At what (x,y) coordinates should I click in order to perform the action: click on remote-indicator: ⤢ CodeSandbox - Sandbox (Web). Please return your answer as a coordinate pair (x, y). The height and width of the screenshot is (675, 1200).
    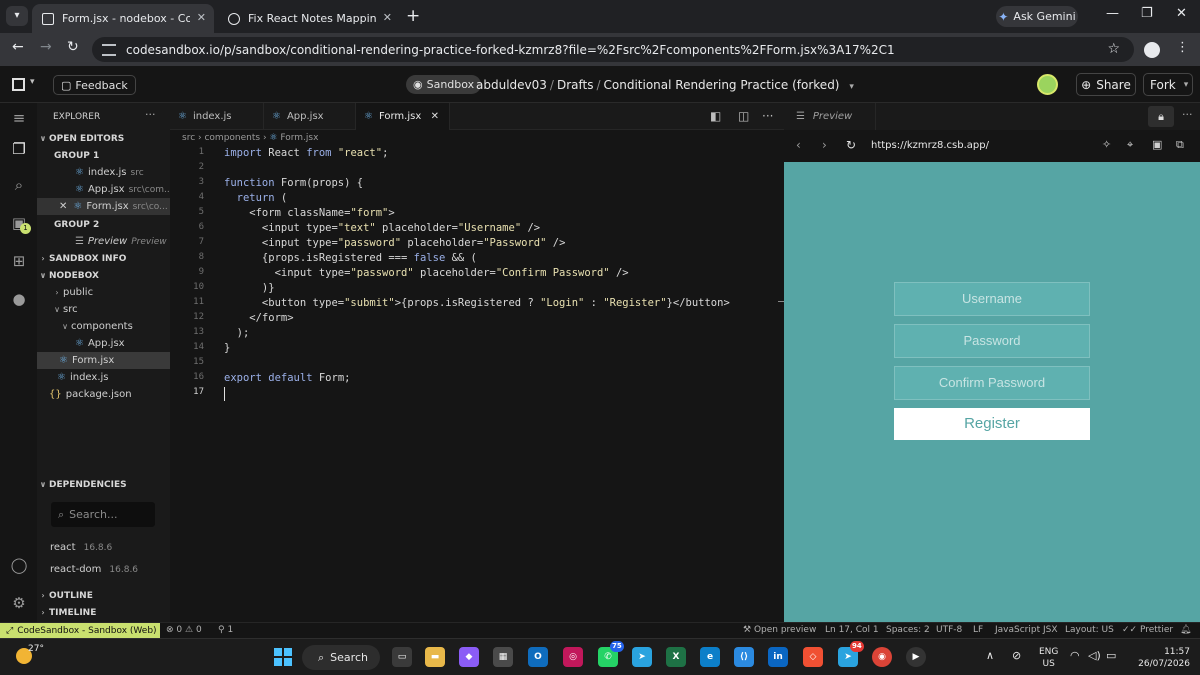
    Looking at the image, I should click on (80, 631).